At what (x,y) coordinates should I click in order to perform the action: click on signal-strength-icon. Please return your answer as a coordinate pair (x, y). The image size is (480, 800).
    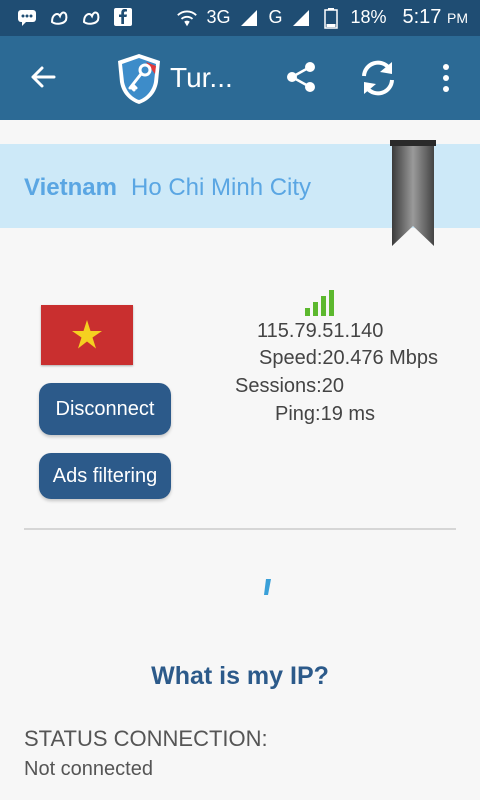
    Looking at the image, I should click on (321, 302).